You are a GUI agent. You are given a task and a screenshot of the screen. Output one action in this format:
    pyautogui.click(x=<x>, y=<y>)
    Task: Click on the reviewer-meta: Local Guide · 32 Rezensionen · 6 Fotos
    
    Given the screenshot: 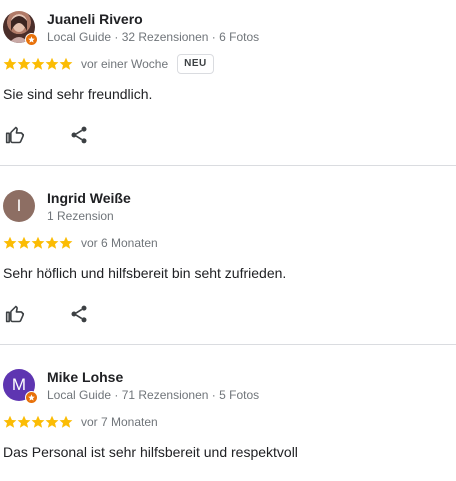 What is the action you would take?
    pyautogui.click(x=153, y=37)
    